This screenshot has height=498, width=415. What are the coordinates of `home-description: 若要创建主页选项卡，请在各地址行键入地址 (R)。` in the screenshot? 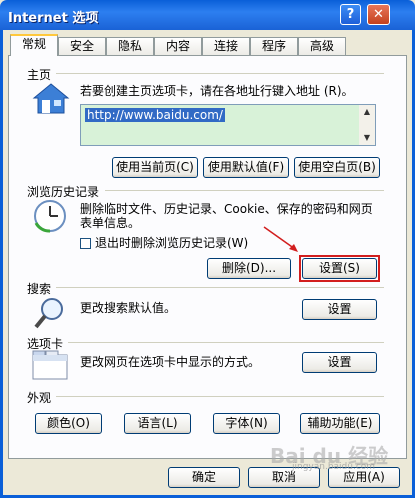 It's located at (217, 91).